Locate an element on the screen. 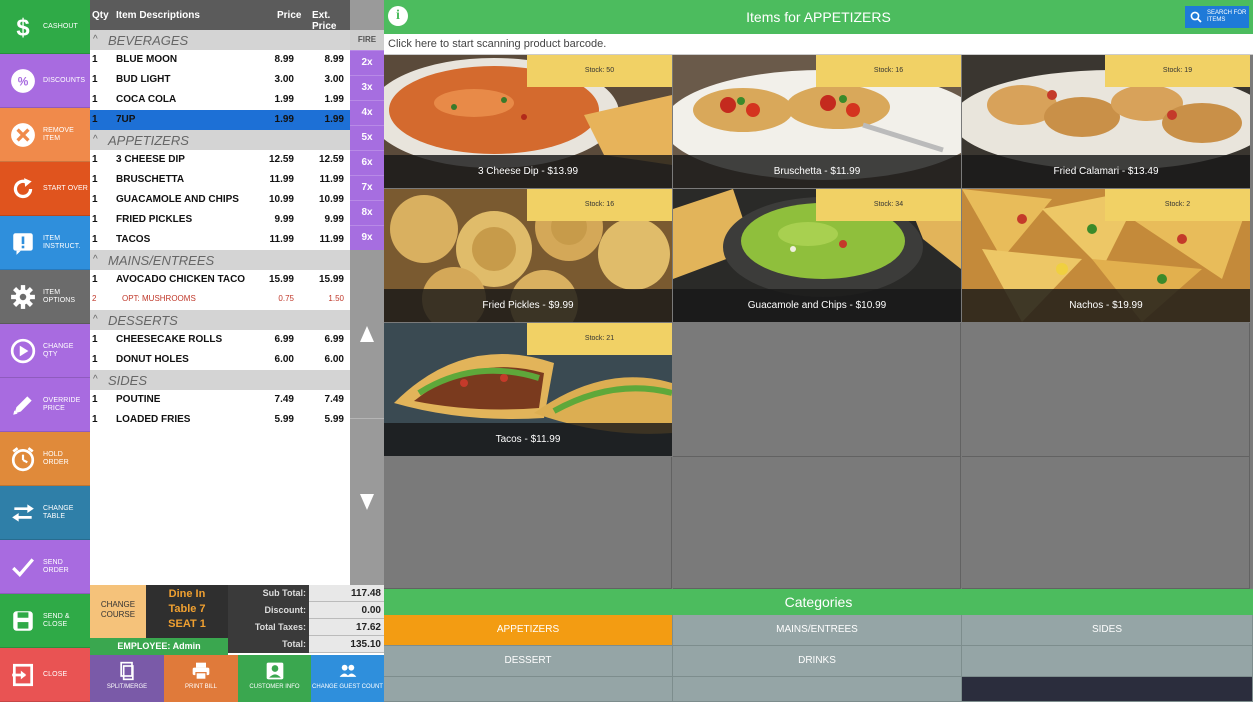 Image resolution: width=1253 pixels, height=702 pixels. order-item-row: 1 7UP 1.99 1.99 is located at coordinates (220, 120).